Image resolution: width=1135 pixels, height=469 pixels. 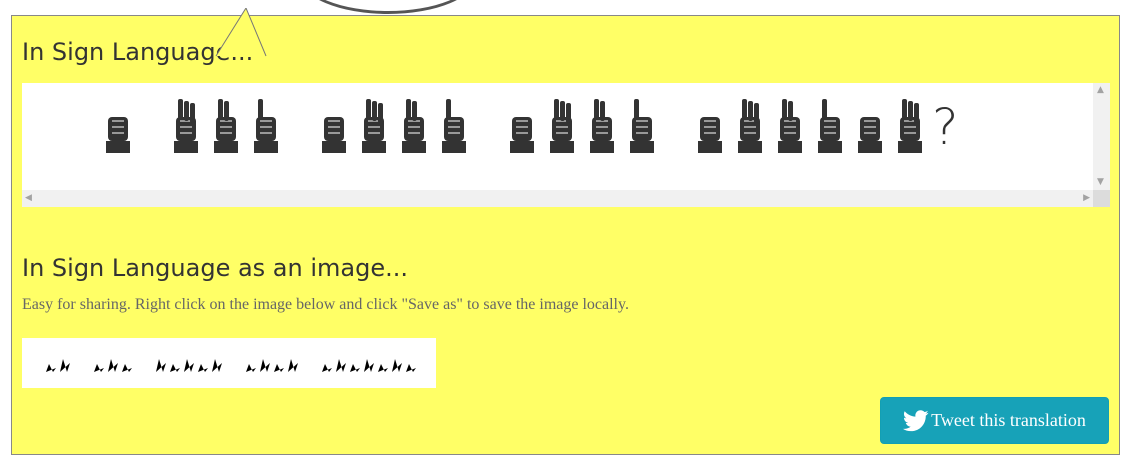 What do you see at coordinates (945, 127) in the screenshot?
I see `question-mark-glyph: ?` at bounding box center [945, 127].